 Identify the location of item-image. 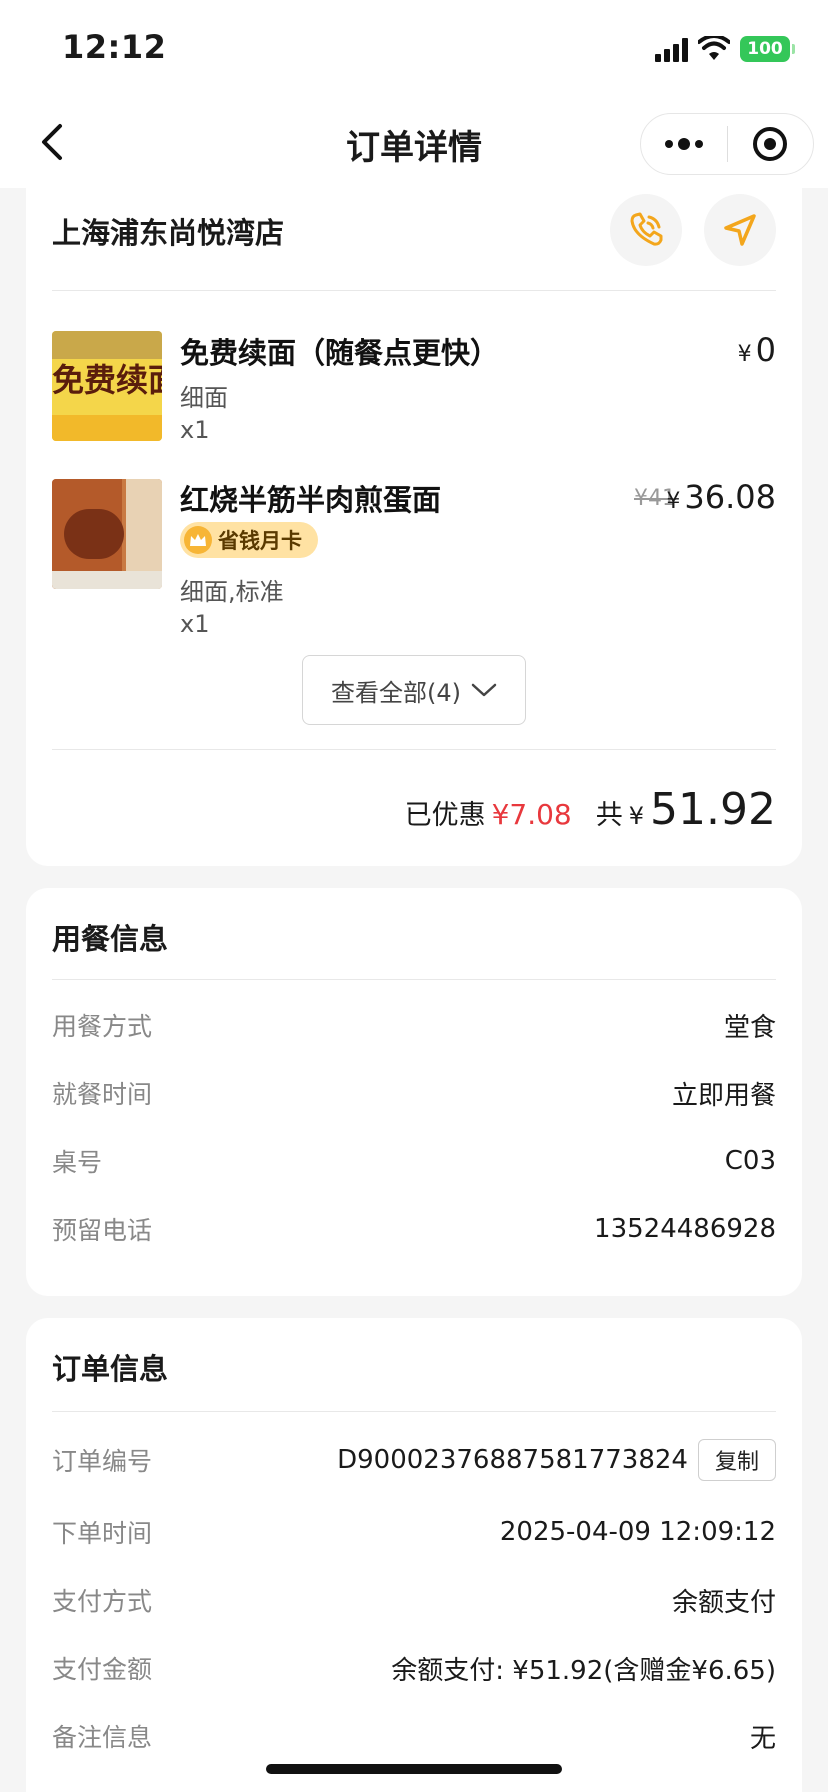
(107, 534).